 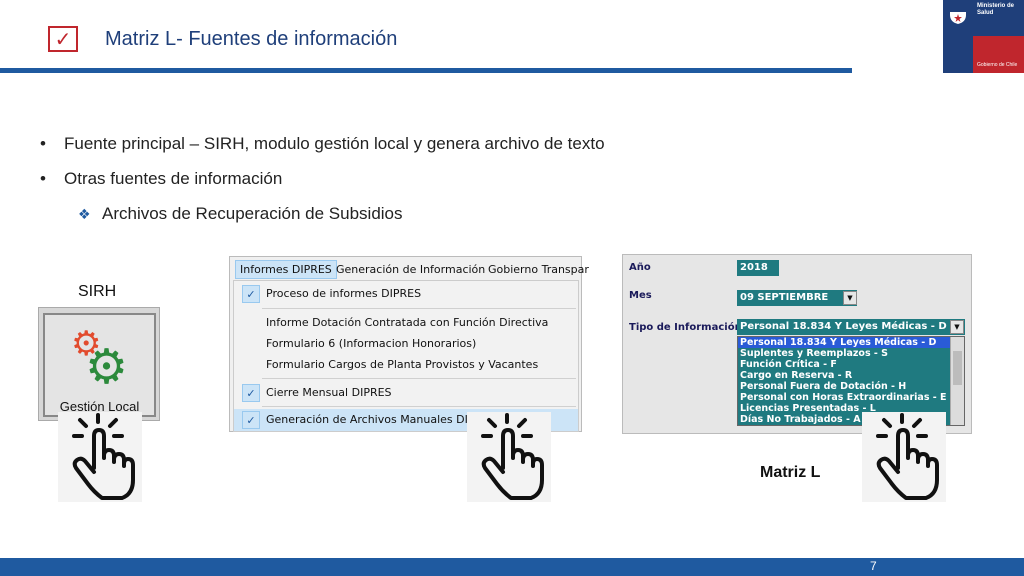 I want to click on menu-generacion-informacion: Generación de Información, so click(x=410, y=269).